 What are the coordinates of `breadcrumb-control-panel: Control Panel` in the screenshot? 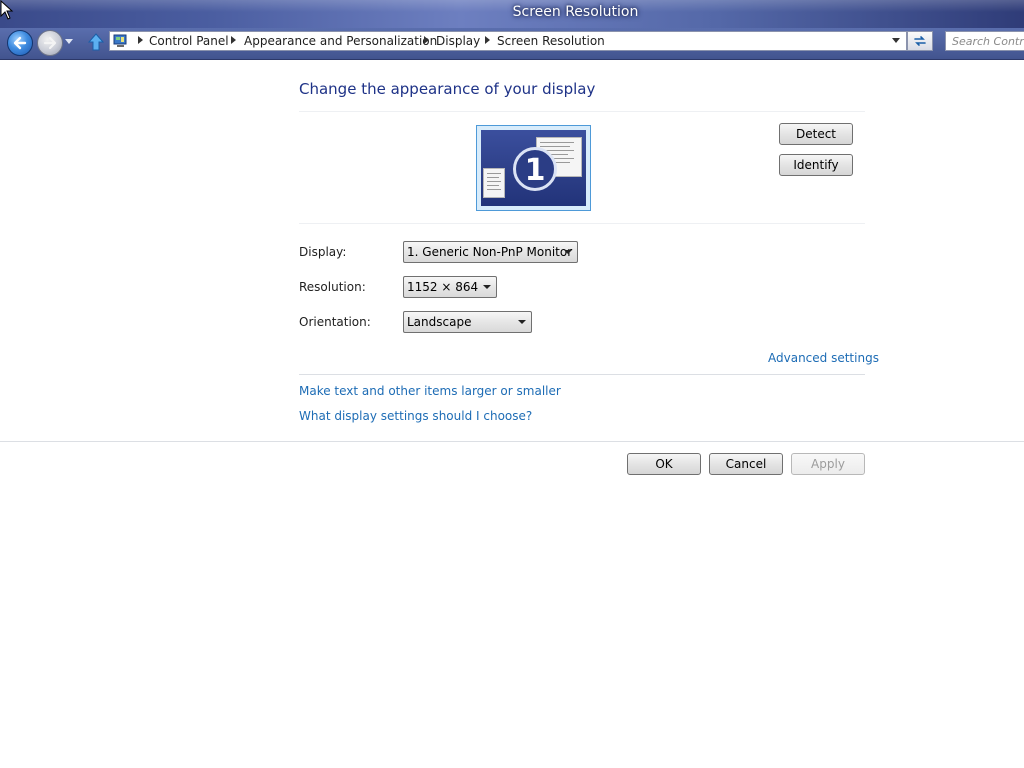 It's located at (189, 41).